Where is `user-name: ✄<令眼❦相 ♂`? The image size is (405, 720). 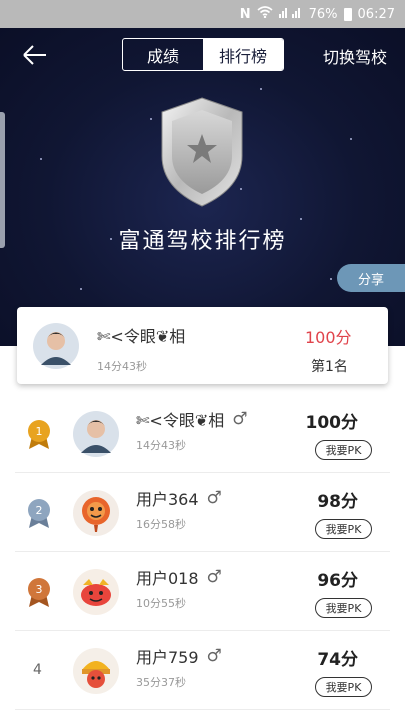 user-name: ✄<令眼❦相 ♂ is located at coordinates (192, 419).